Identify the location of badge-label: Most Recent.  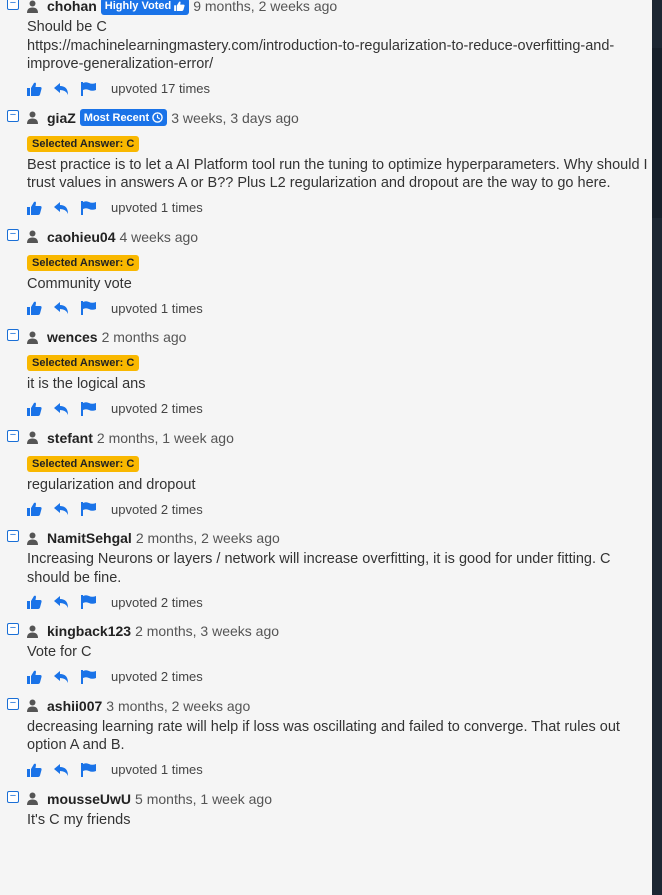
(116, 117).